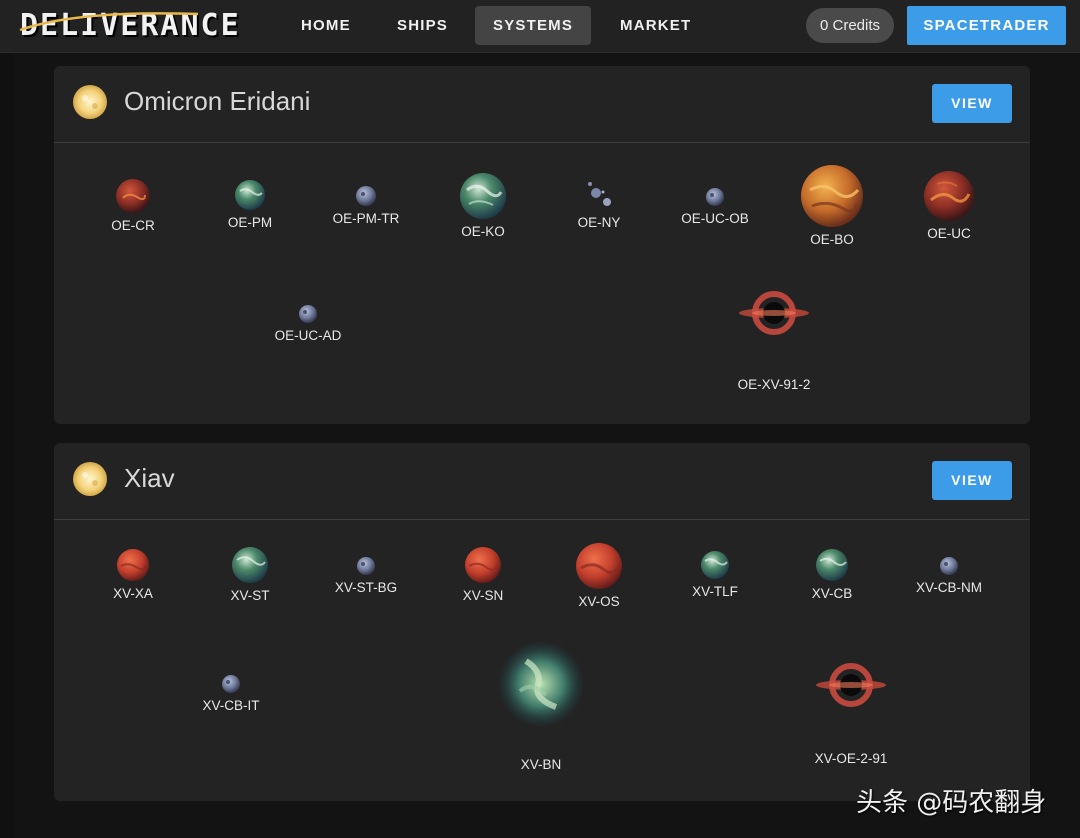 This screenshot has width=1080, height=838. What do you see at coordinates (483, 595) in the screenshot?
I see `body-label: XV-SN` at bounding box center [483, 595].